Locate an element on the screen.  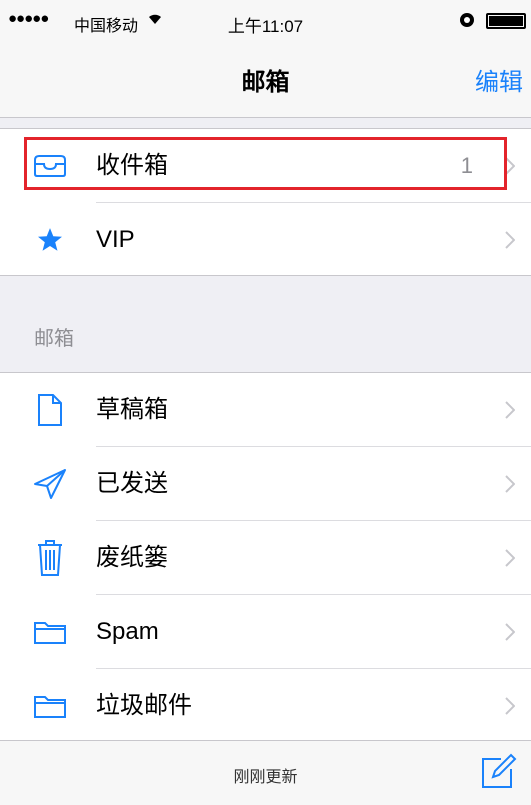
compose-button is located at coordinates (498, 774).